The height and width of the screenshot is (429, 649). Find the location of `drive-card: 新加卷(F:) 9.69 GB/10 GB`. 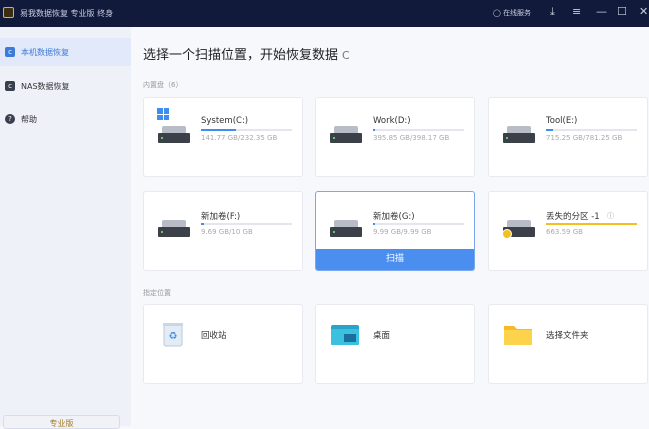

drive-card: 新加卷(F:) 9.69 GB/10 GB is located at coordinates (223, 231).